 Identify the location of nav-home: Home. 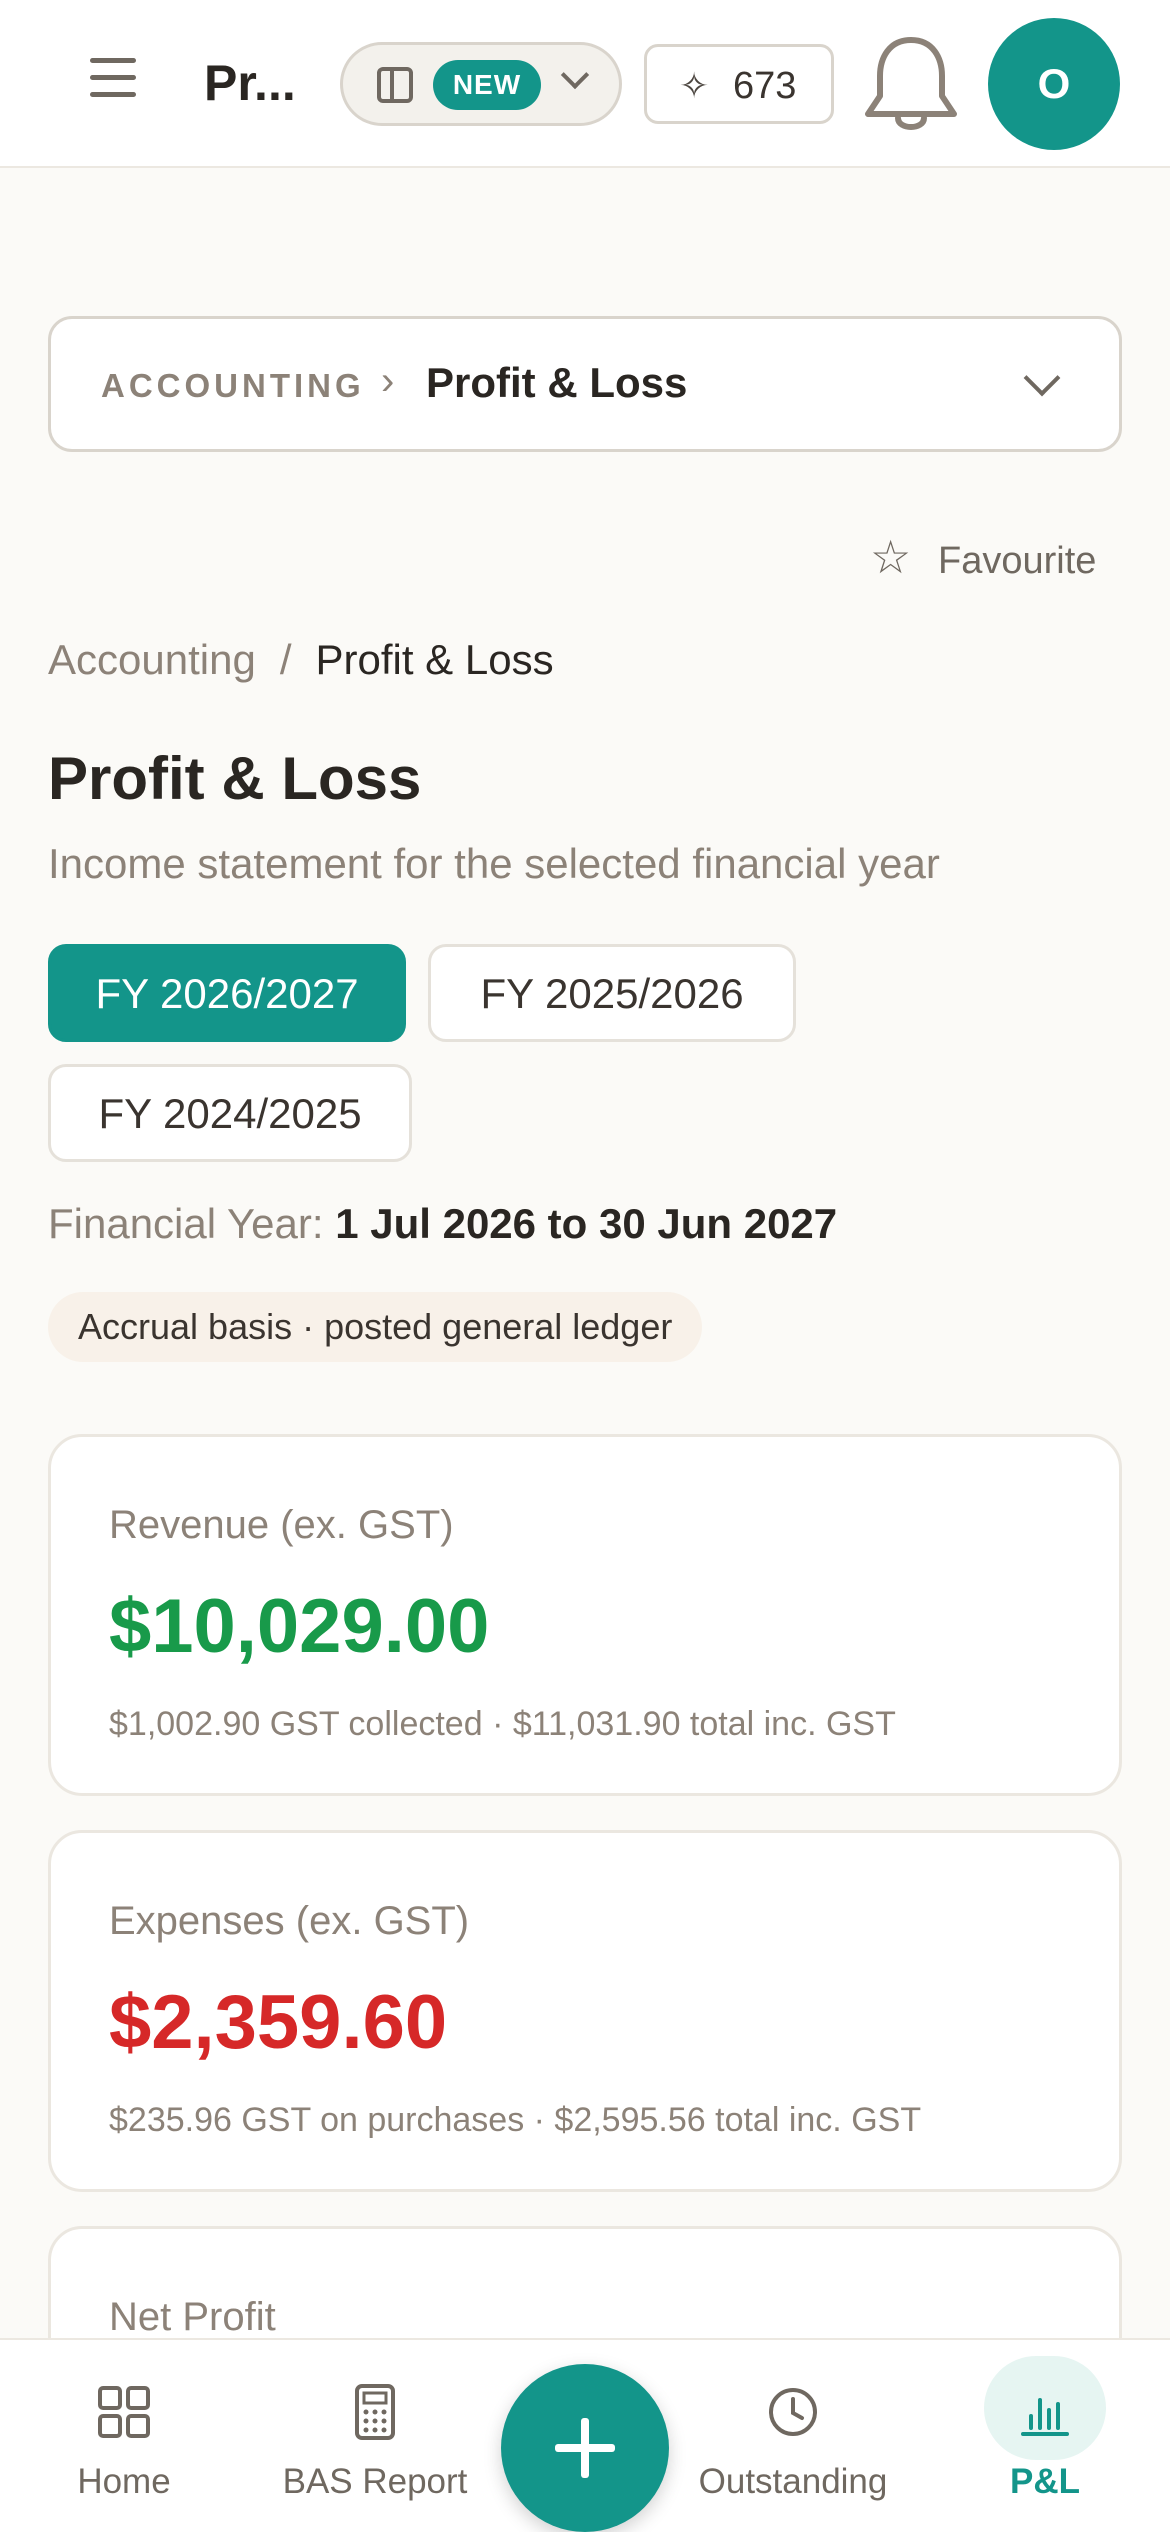
(124, 2436).